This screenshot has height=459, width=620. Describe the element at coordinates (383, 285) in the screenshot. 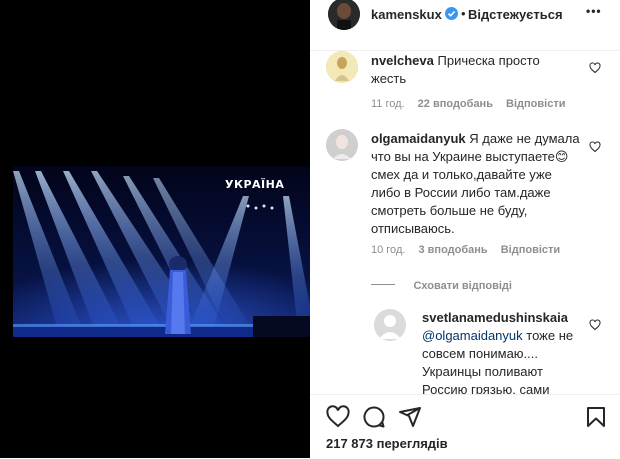

I see `hide-replies-line` at that location.